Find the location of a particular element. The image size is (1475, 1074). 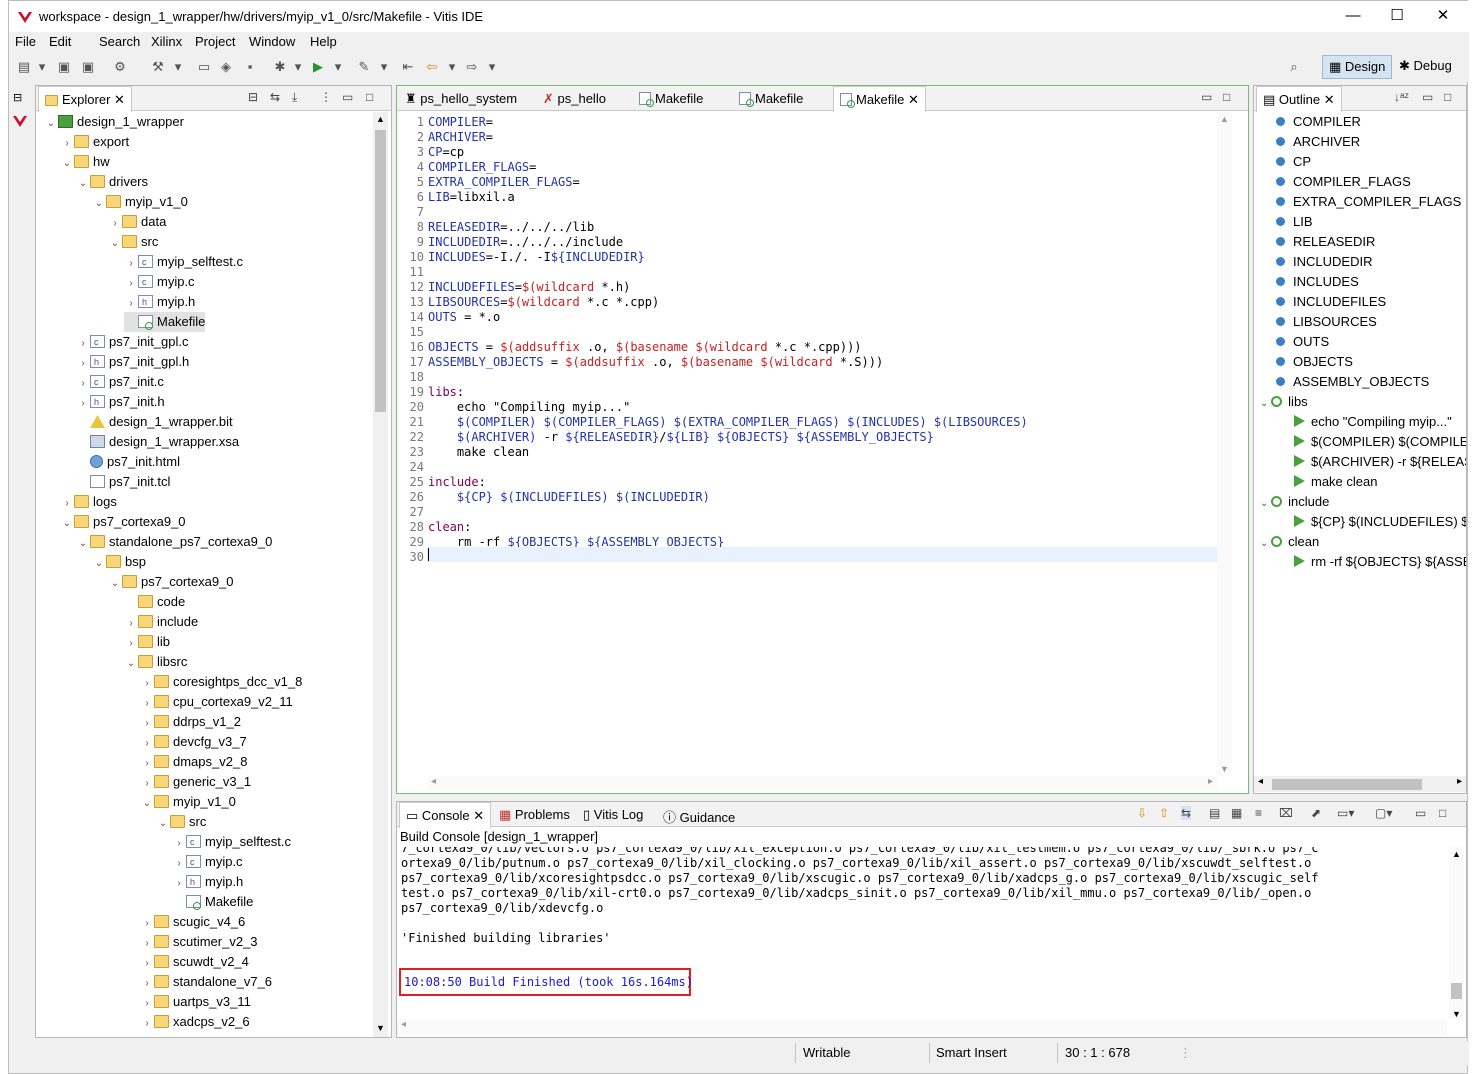

design-perspective-button: ▦ Design is located at coordinates (1357, 67).